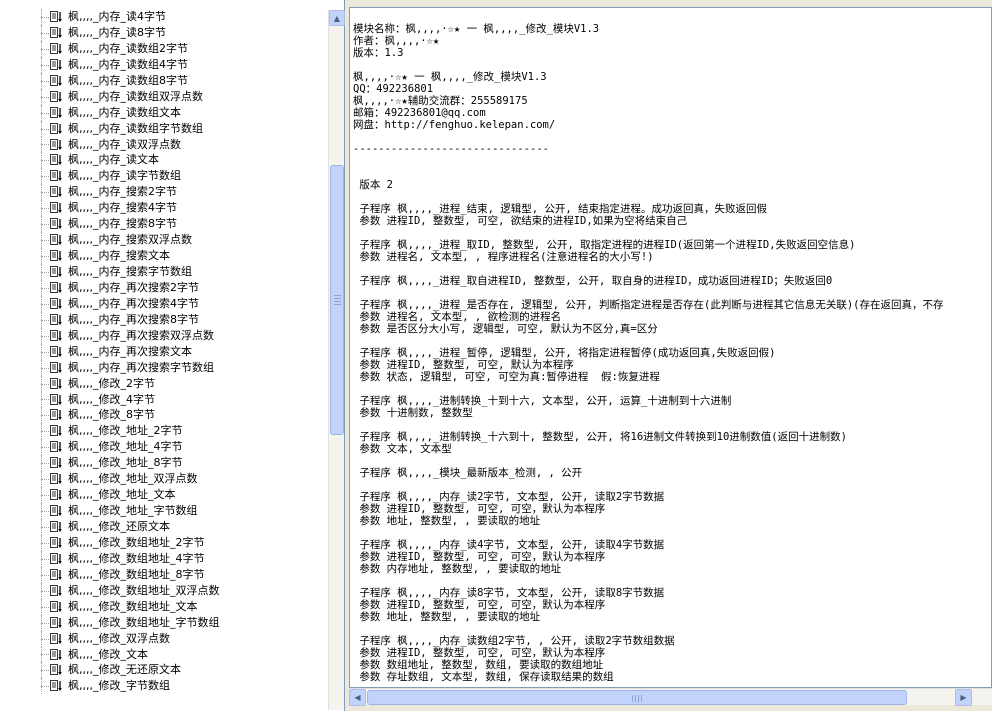  What do you see at coordinates (124, 112) in the screenshot?
I see `tree-item-label: 枫,,,,_内存_读数组文本` at bounding box center [124, 112].